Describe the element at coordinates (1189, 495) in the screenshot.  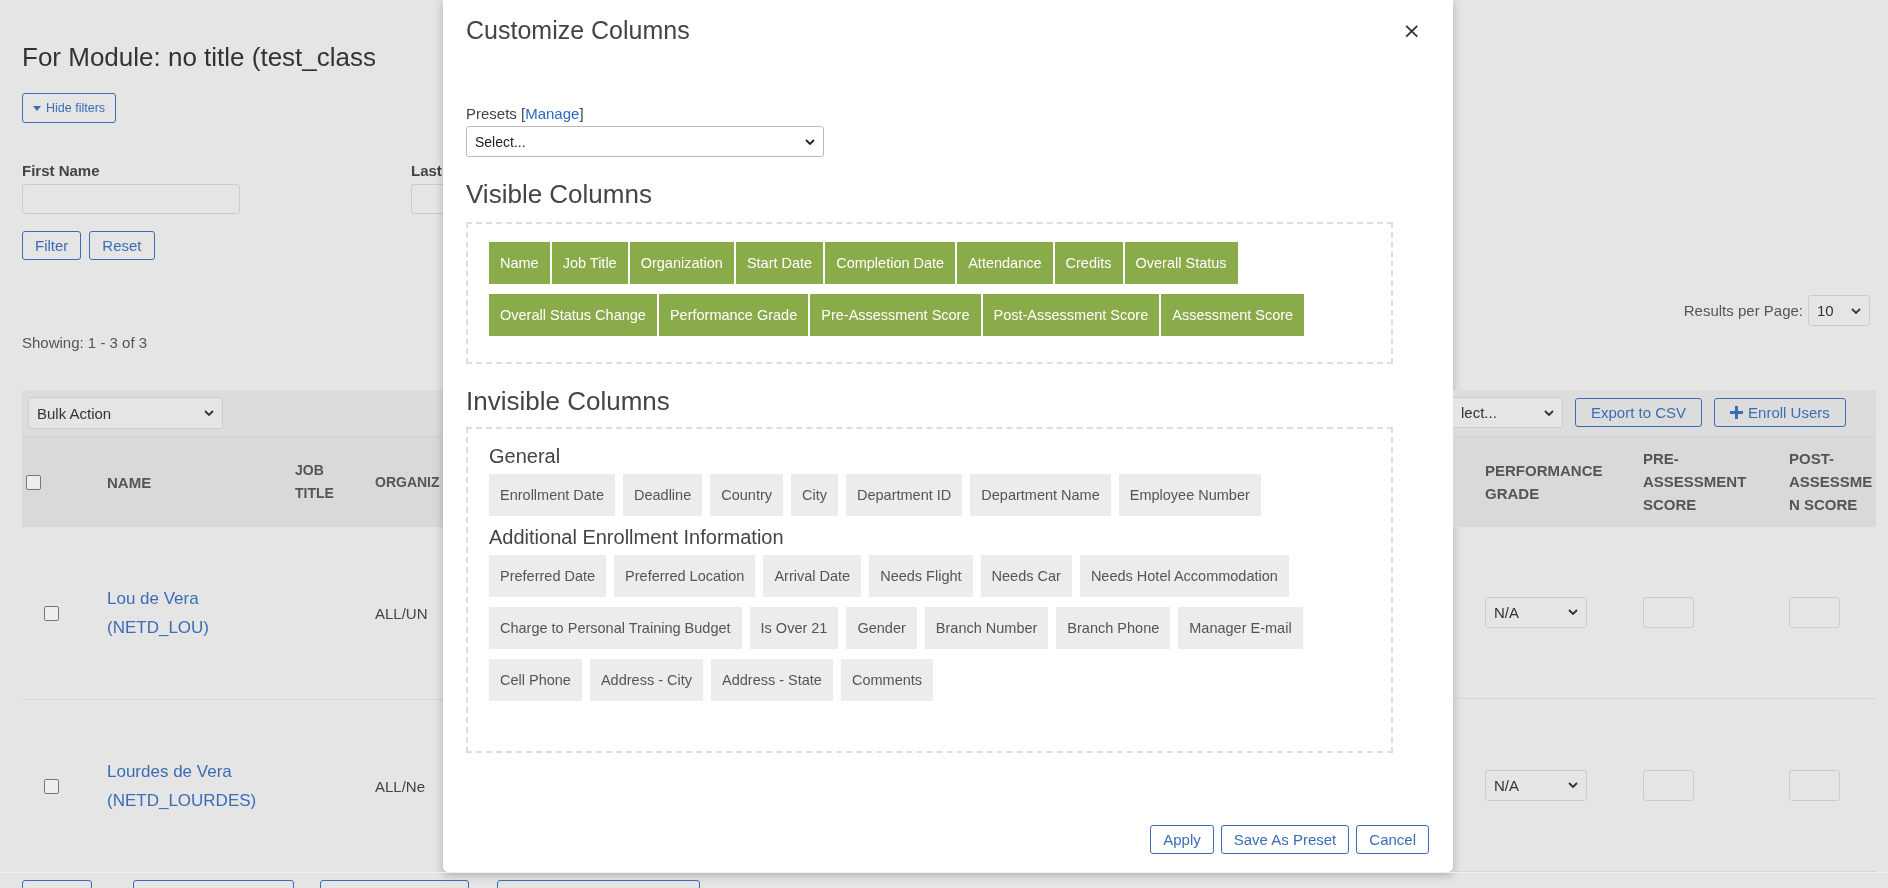
I see `column-chip: Employee Number` at that location.